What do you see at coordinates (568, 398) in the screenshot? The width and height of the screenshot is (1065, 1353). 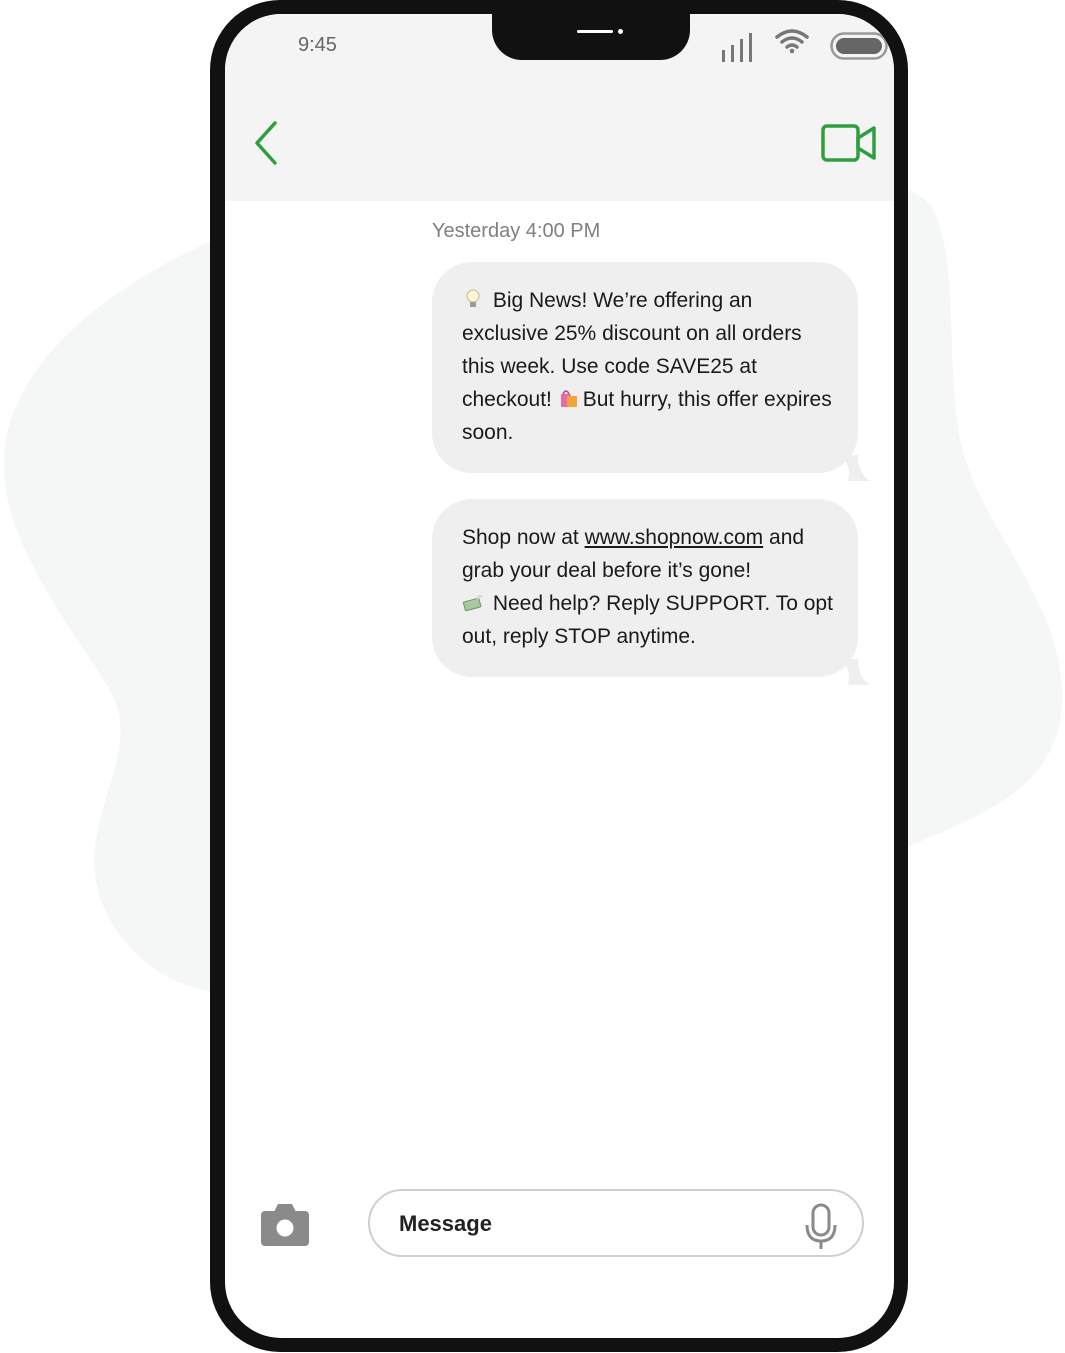 I see `shopping-bags-icon` at bounding box center [568, 398].